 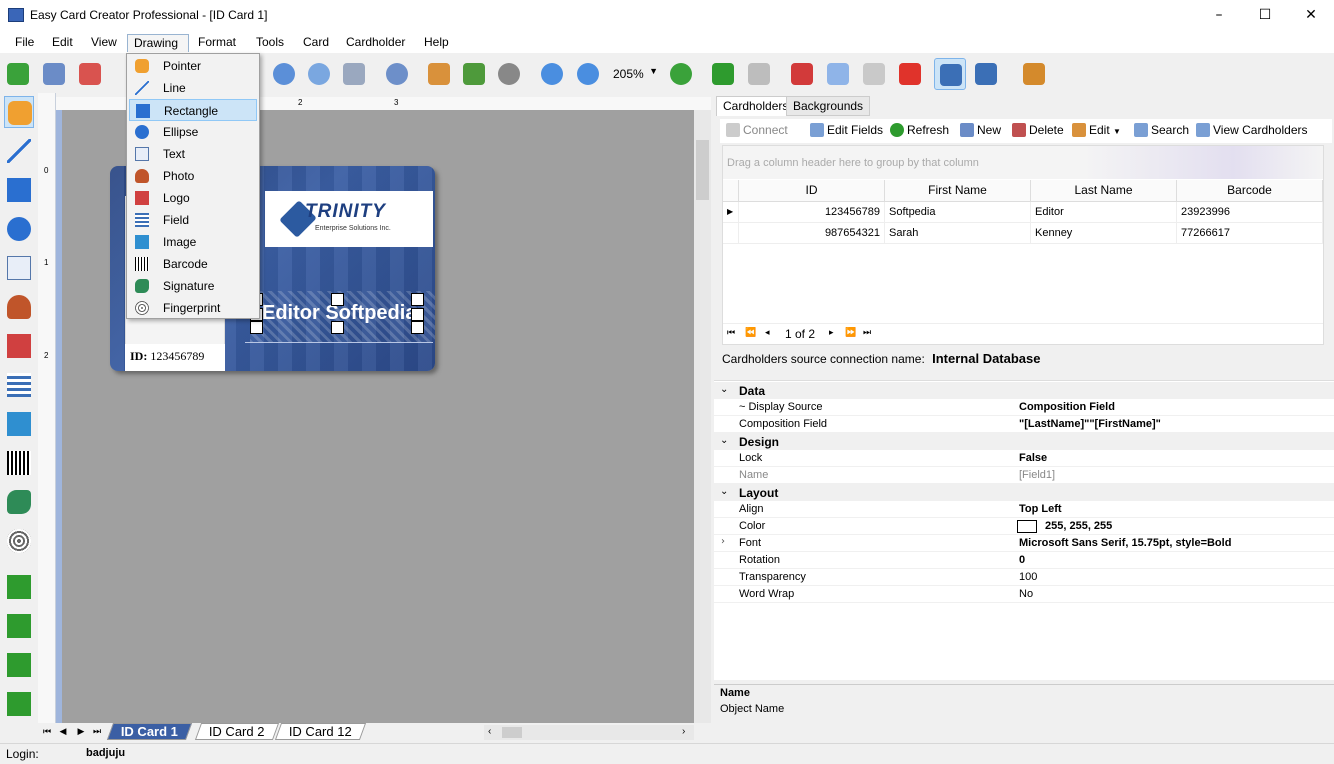 I want to click on category-data: ⌄ Data, so click(x=1024, y=390).